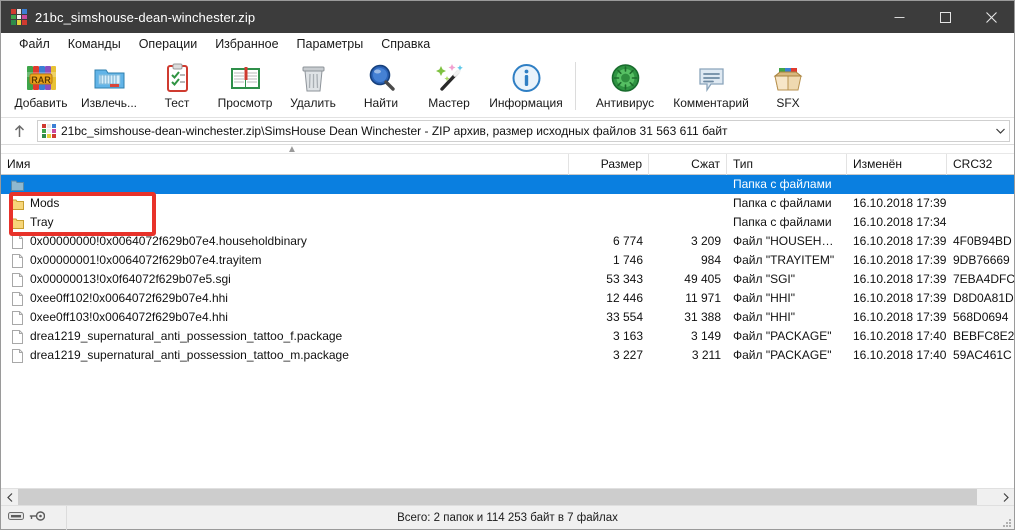 The width and height of the screenshot is (1015, 530). I want to click on scroll-right-button, so click(1005, 497).